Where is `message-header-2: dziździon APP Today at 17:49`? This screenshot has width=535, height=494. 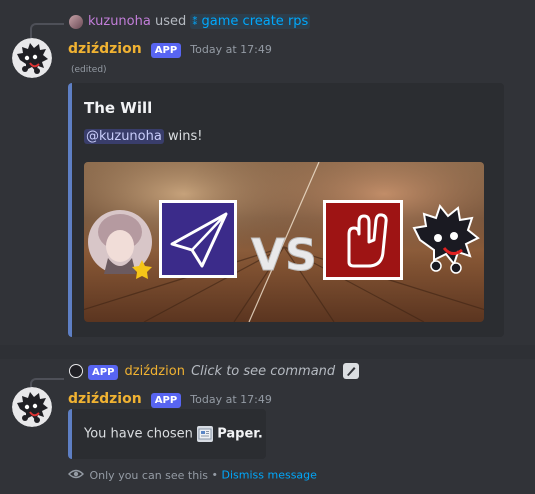 message-header-2: dziździon APP Today at 17:49 is located at coordinates (170, 398).